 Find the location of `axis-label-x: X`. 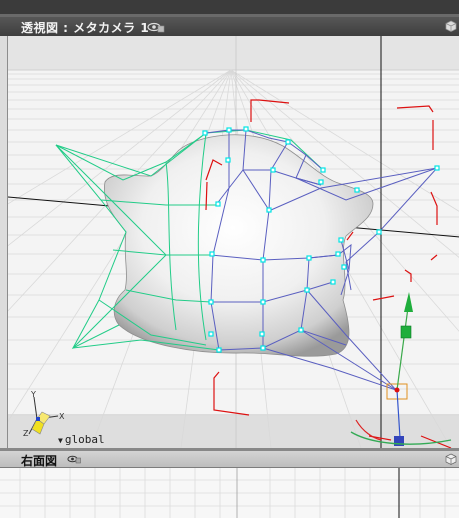

axis-label-x: X is located at coordinates (62, 416).